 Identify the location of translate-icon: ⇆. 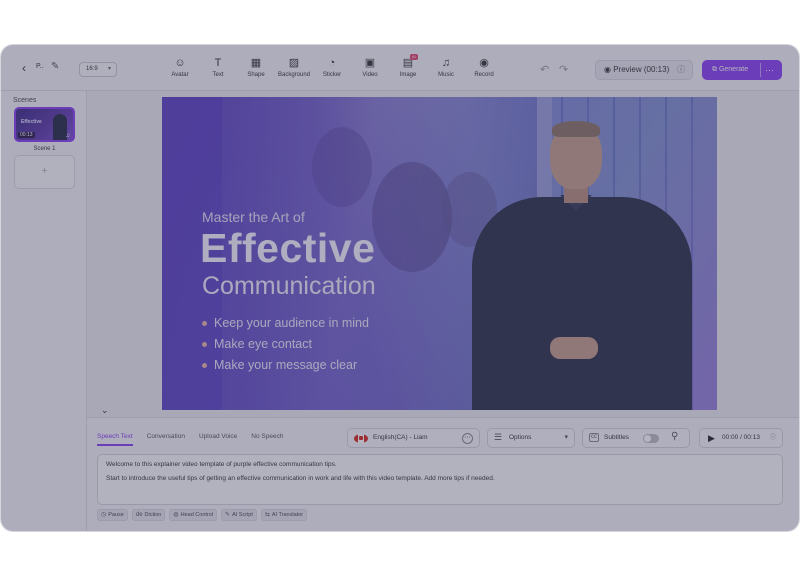
(267, 515).